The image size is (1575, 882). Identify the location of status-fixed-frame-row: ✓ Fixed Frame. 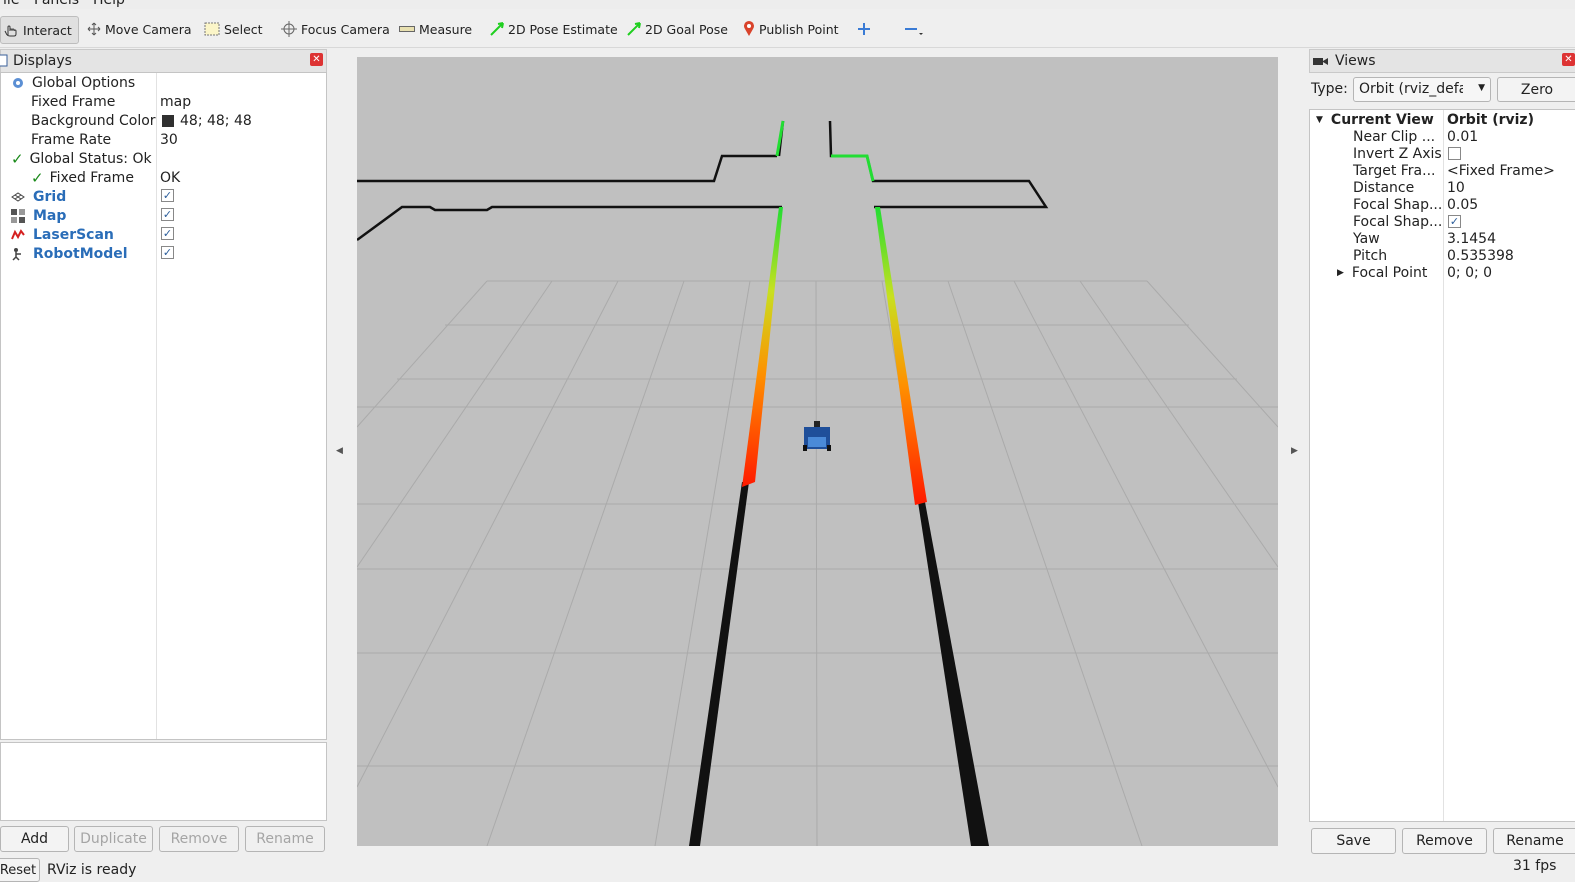
(82, 177).